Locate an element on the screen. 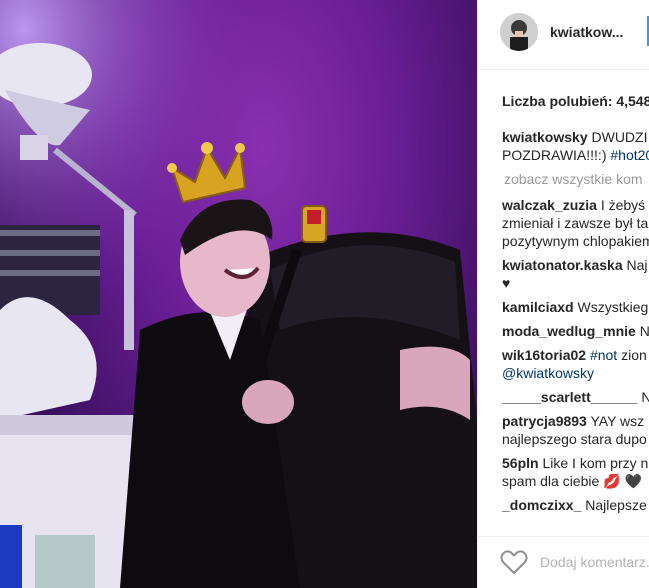 Image resolution: width=649 pixels, height=588 pixels. heart-outline-icon is located at coordinates (514, 562).